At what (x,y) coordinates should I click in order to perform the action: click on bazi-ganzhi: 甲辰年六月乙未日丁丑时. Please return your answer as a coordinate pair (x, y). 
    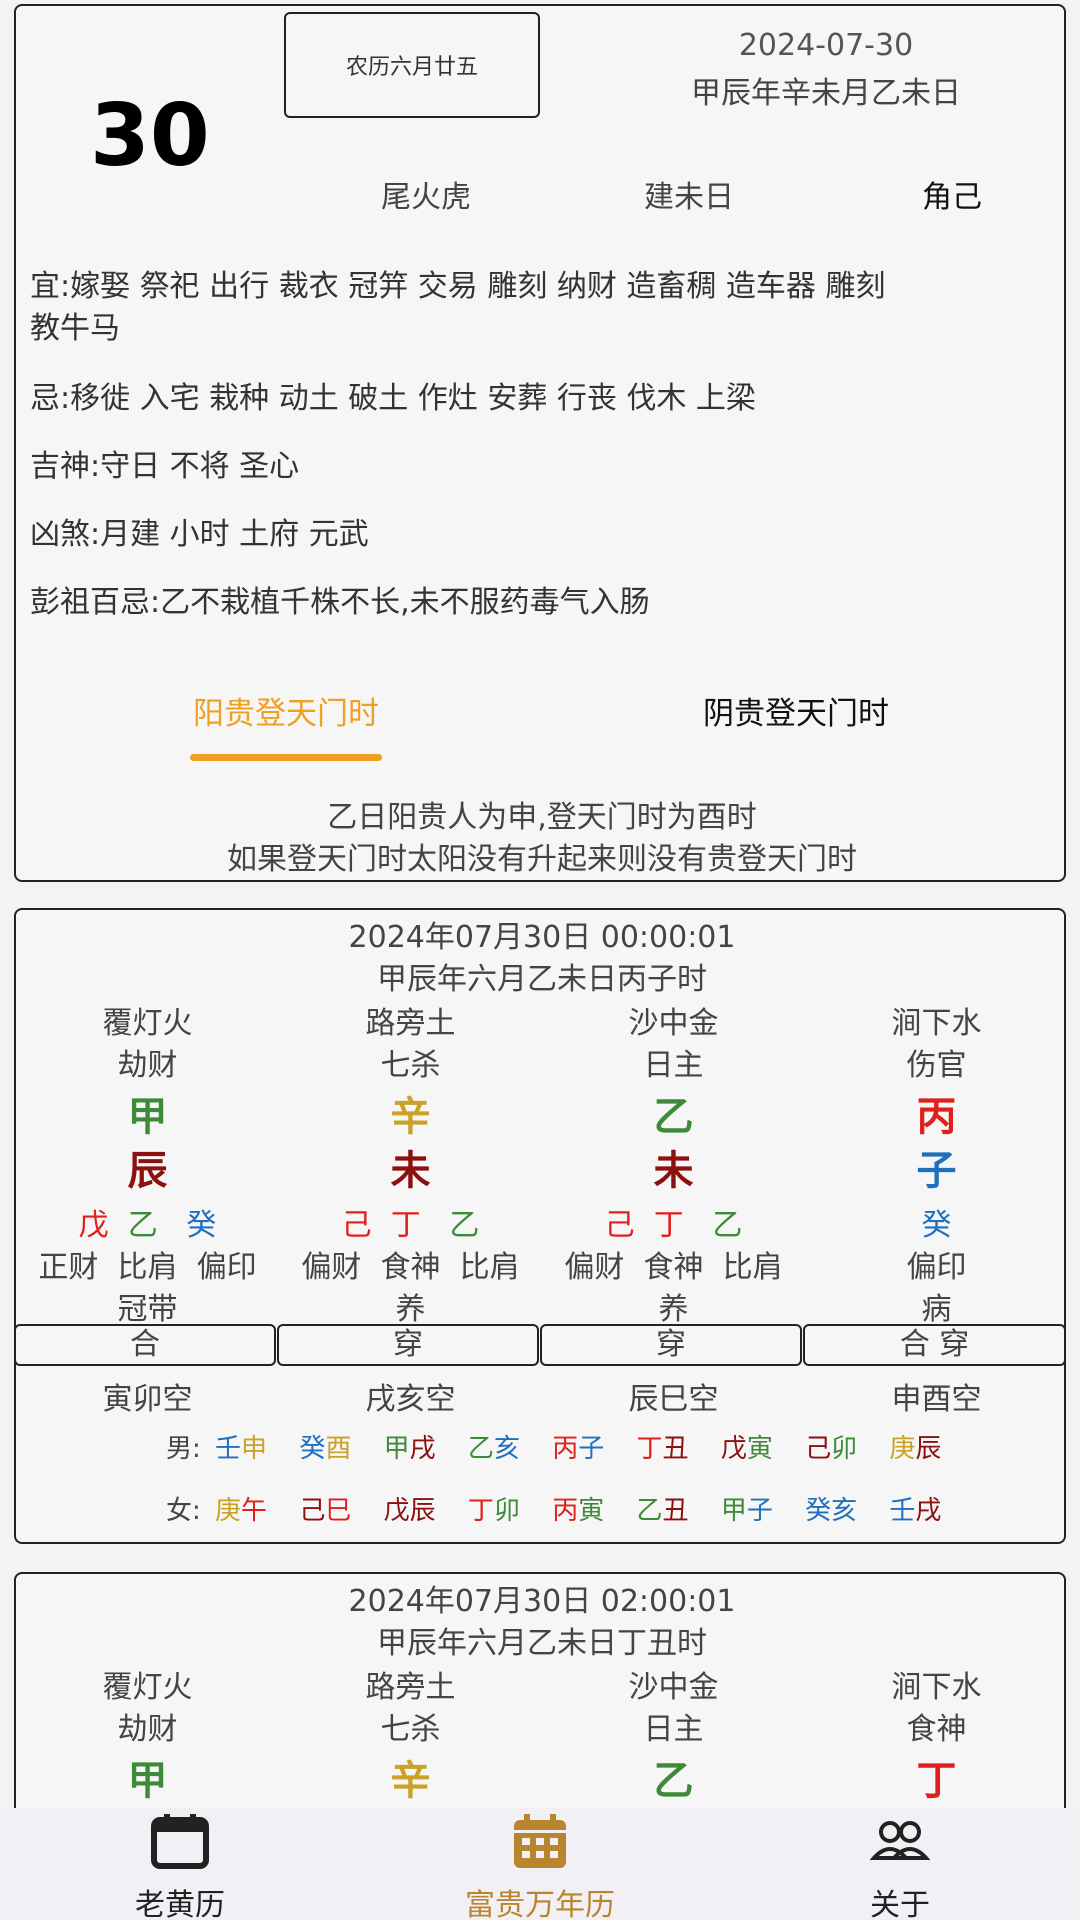
    Looking at the image, I should click on (542, 1643).